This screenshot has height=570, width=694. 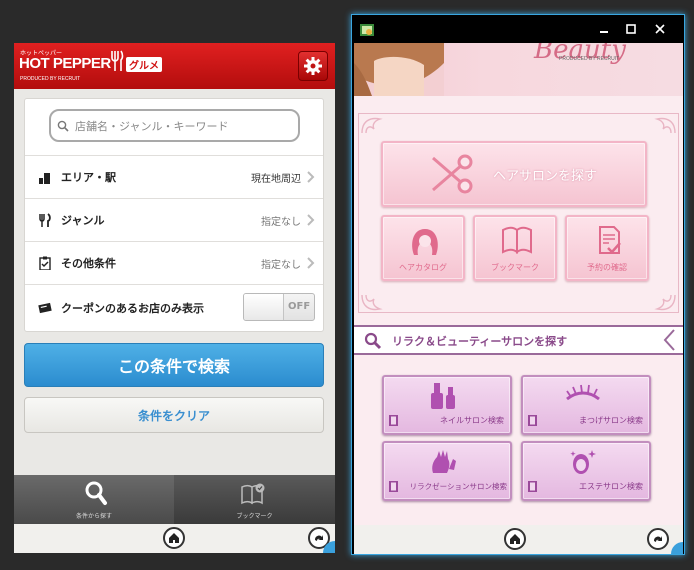 I want to click on corner-indicator, so click(x=677, y=548).